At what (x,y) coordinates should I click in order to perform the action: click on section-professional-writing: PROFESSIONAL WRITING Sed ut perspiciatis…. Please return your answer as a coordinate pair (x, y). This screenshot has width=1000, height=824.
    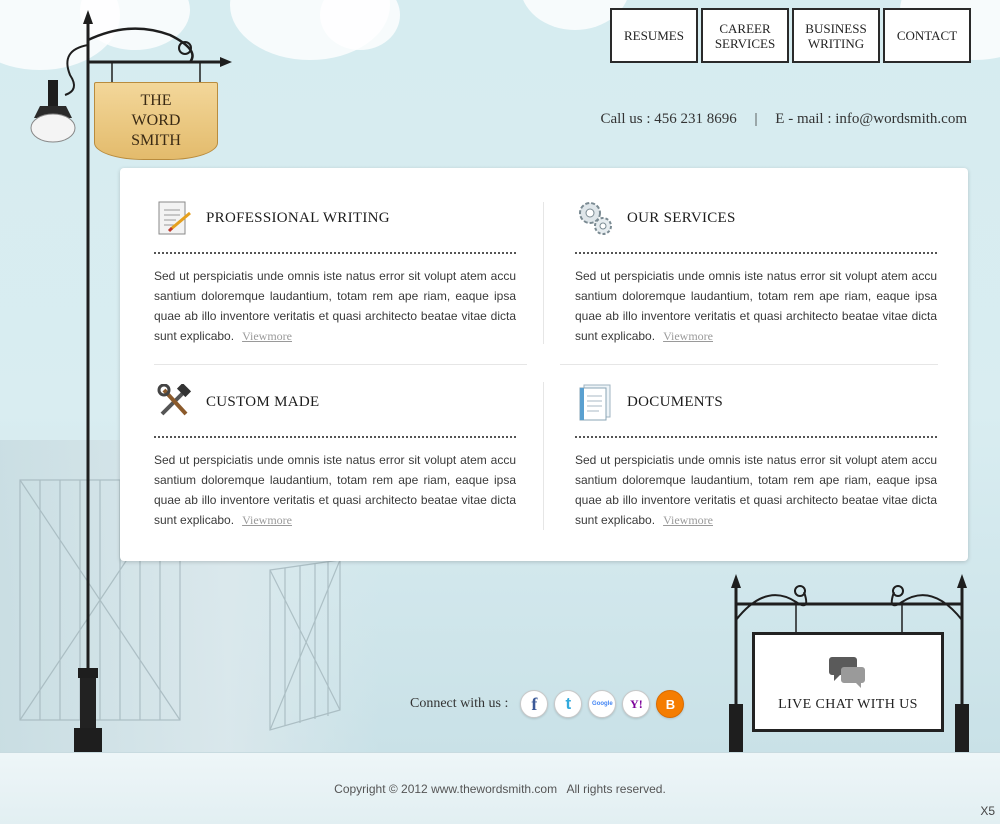
    Looking at the image, I should click on (335, 272).